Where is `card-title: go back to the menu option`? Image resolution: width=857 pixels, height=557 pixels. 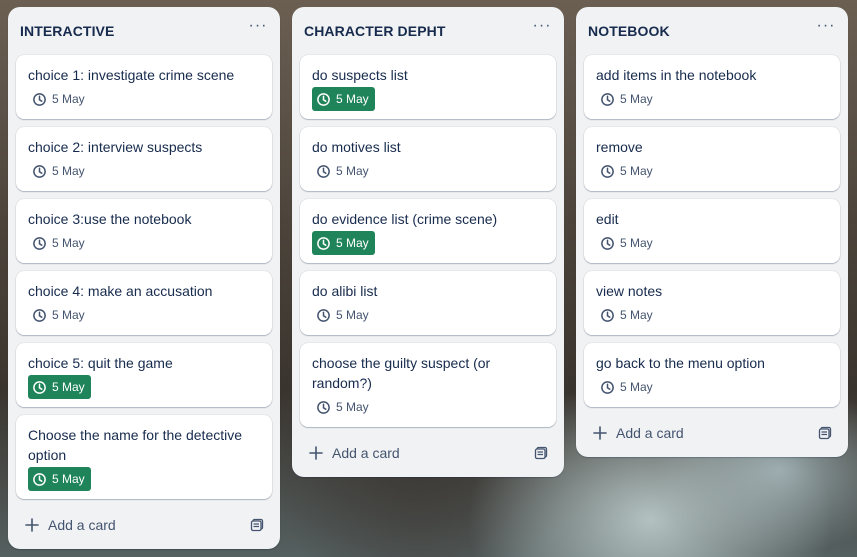 card-title: go back to the menu option is located at coordinates (680, 363).